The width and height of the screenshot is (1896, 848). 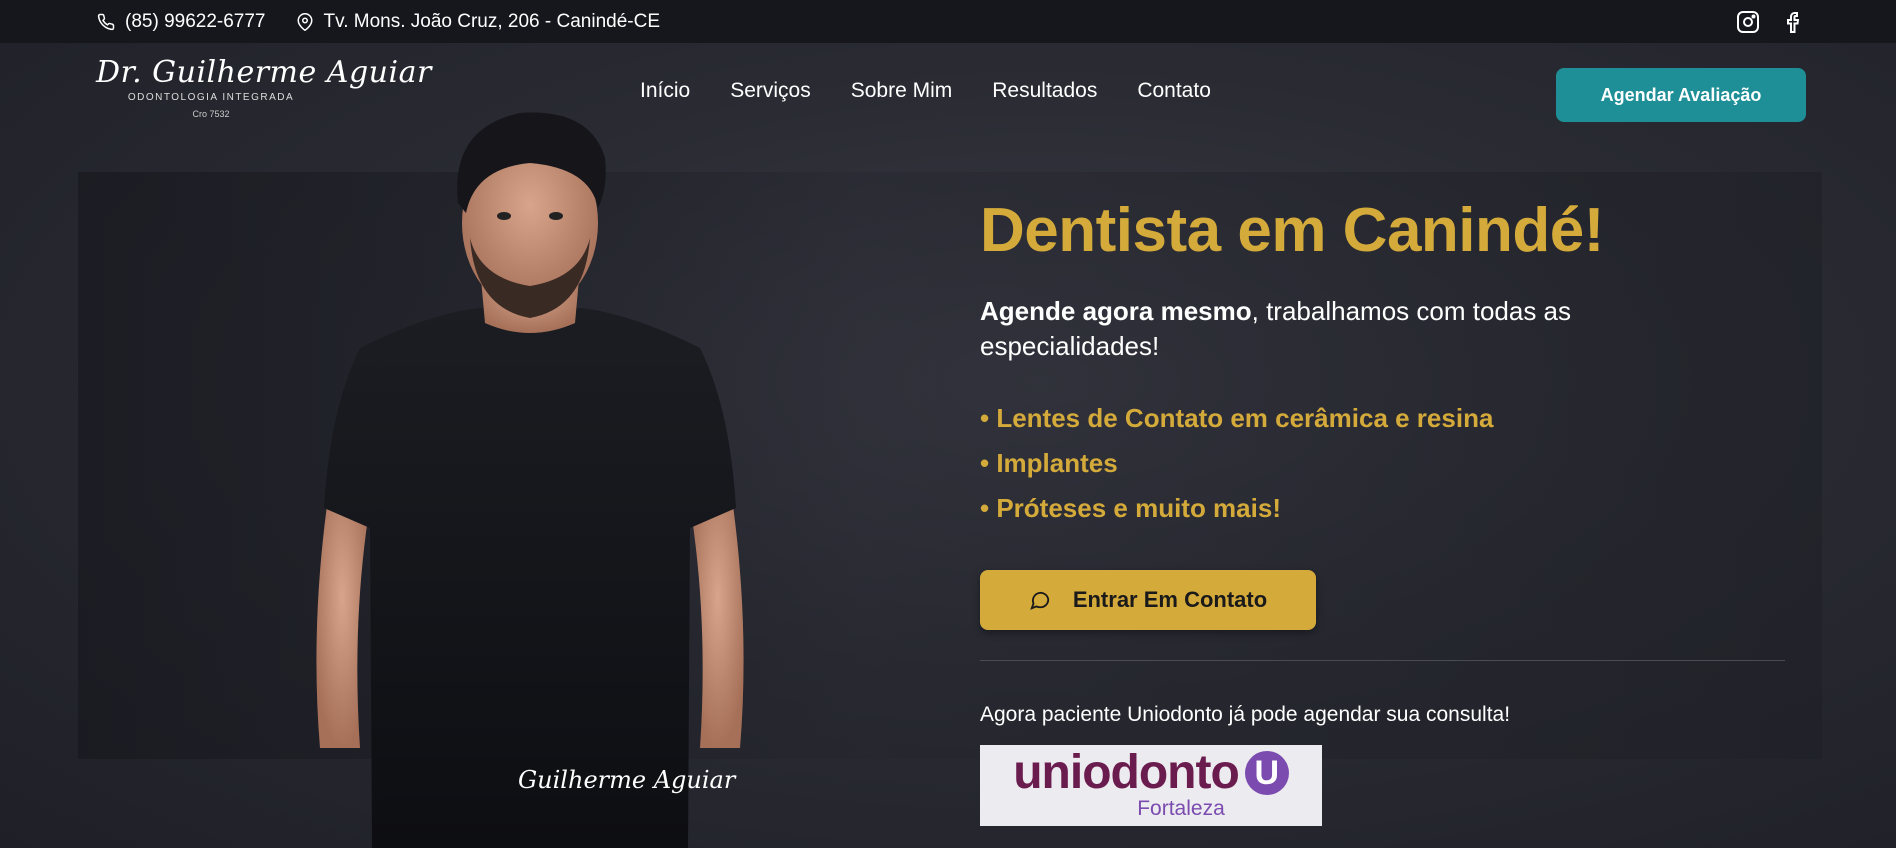 I want to click on nav-item-inicio: Início, so click(x=665, y=91).